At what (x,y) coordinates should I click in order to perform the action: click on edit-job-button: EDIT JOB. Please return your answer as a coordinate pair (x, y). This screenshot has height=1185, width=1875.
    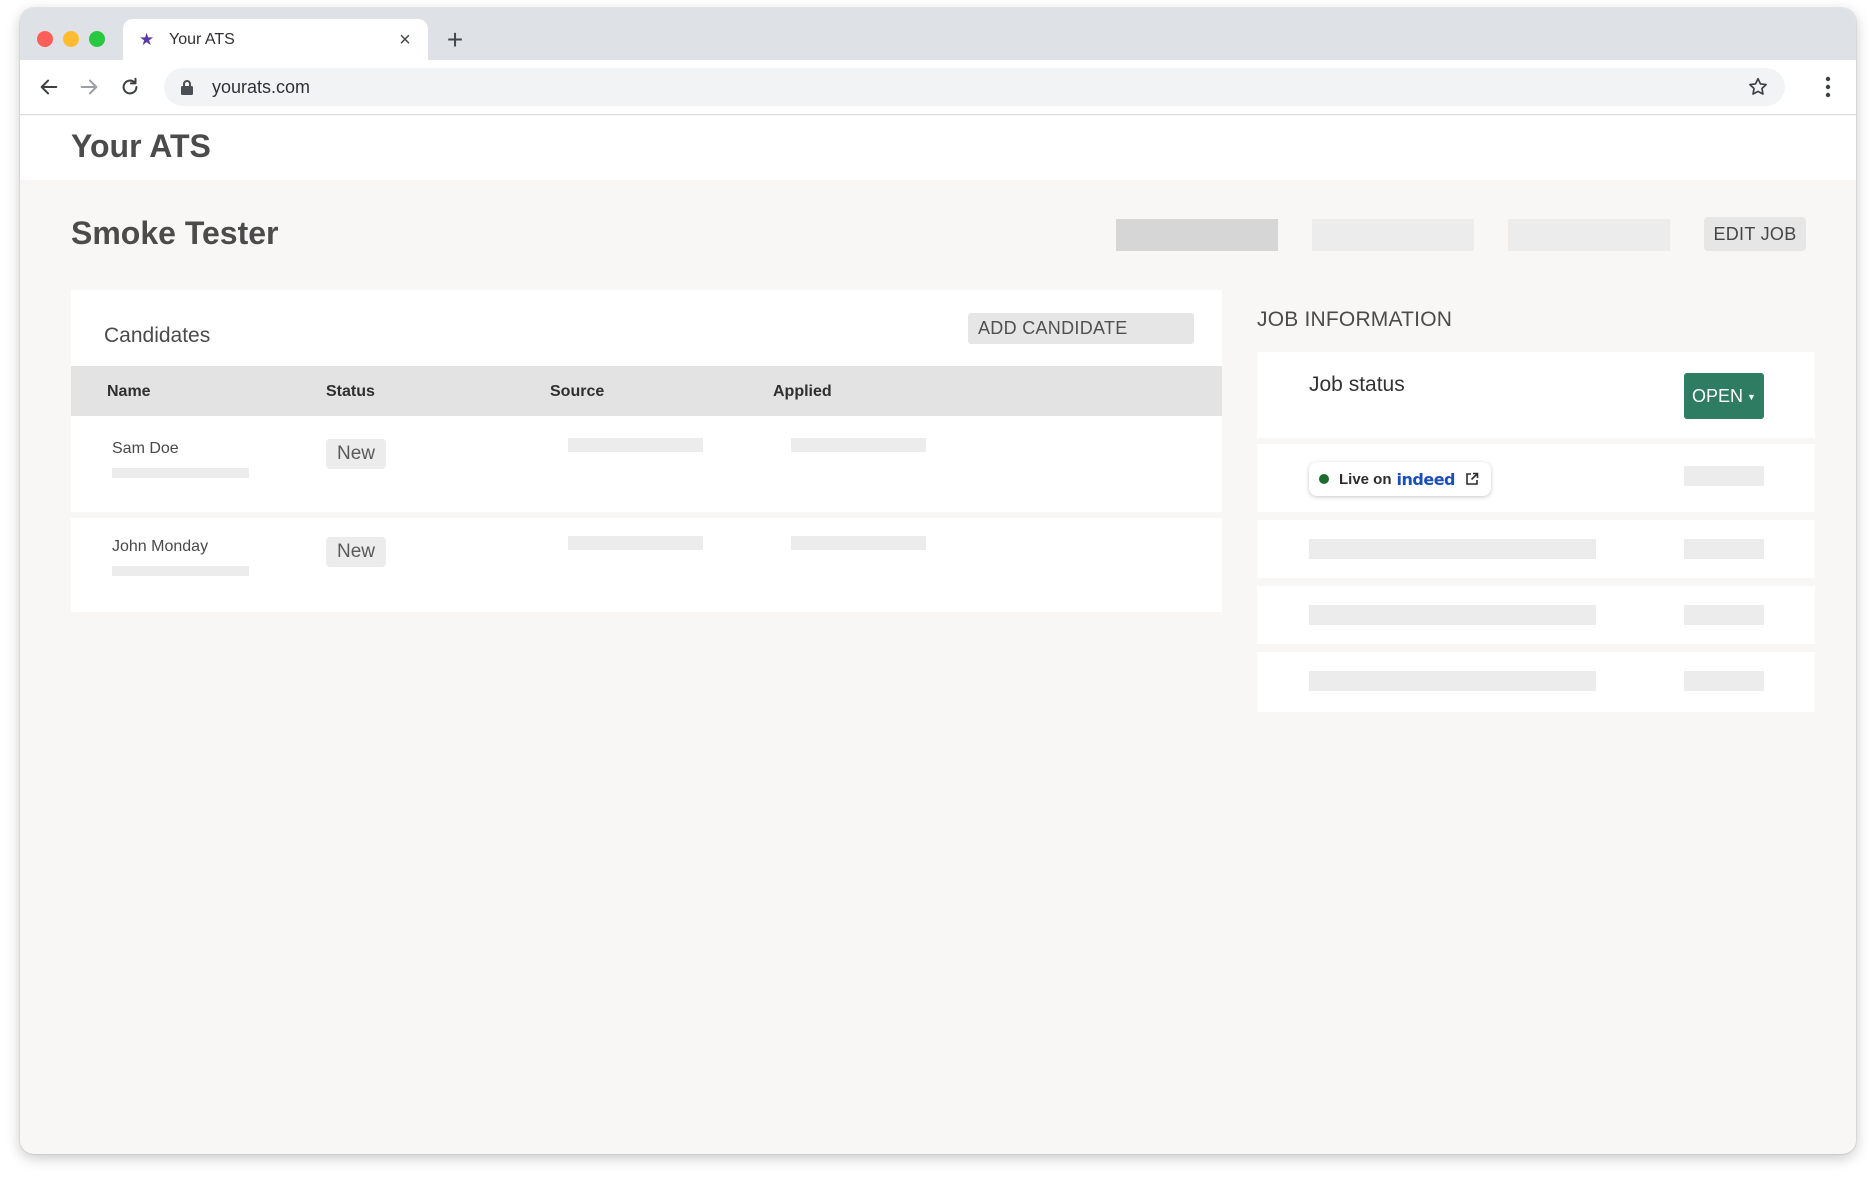
    Looking at the image, I should click on (1755, 234).